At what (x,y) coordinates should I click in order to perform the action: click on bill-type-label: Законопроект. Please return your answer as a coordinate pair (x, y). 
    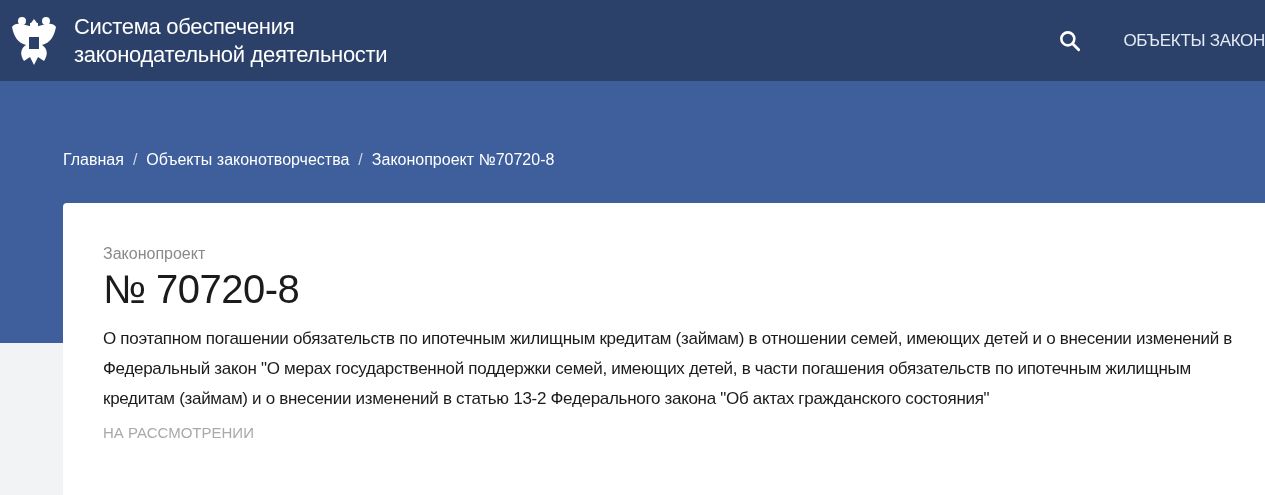
    Looking at the image, I should click on (155, 254).